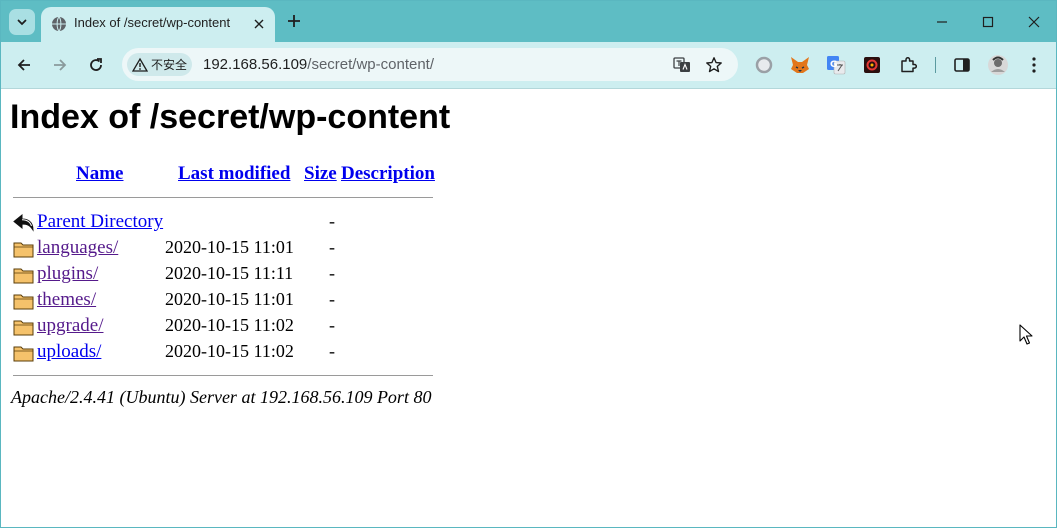 The image size is (1057, 528). I want to click on tab-active: Index of /secret/wp-content, so click(158, 24).